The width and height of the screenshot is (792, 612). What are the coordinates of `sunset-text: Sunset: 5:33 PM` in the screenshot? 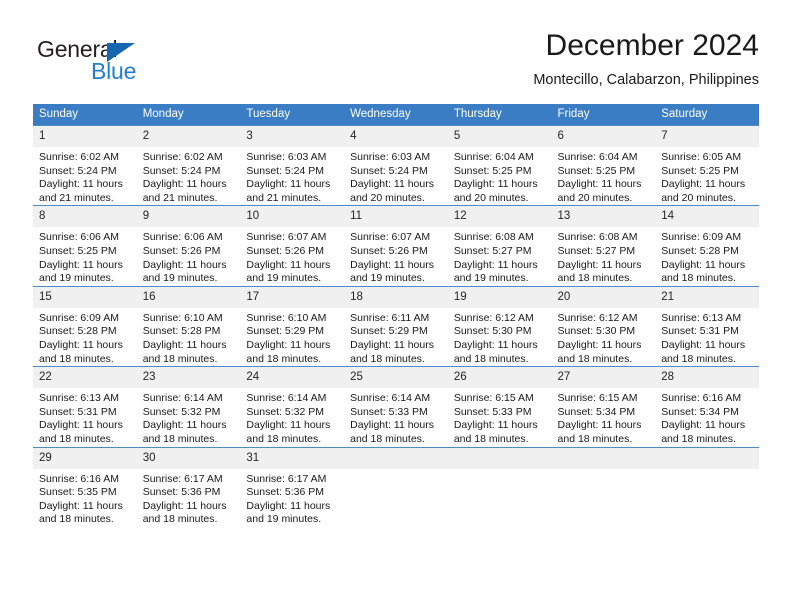 It's located at (389, 411).